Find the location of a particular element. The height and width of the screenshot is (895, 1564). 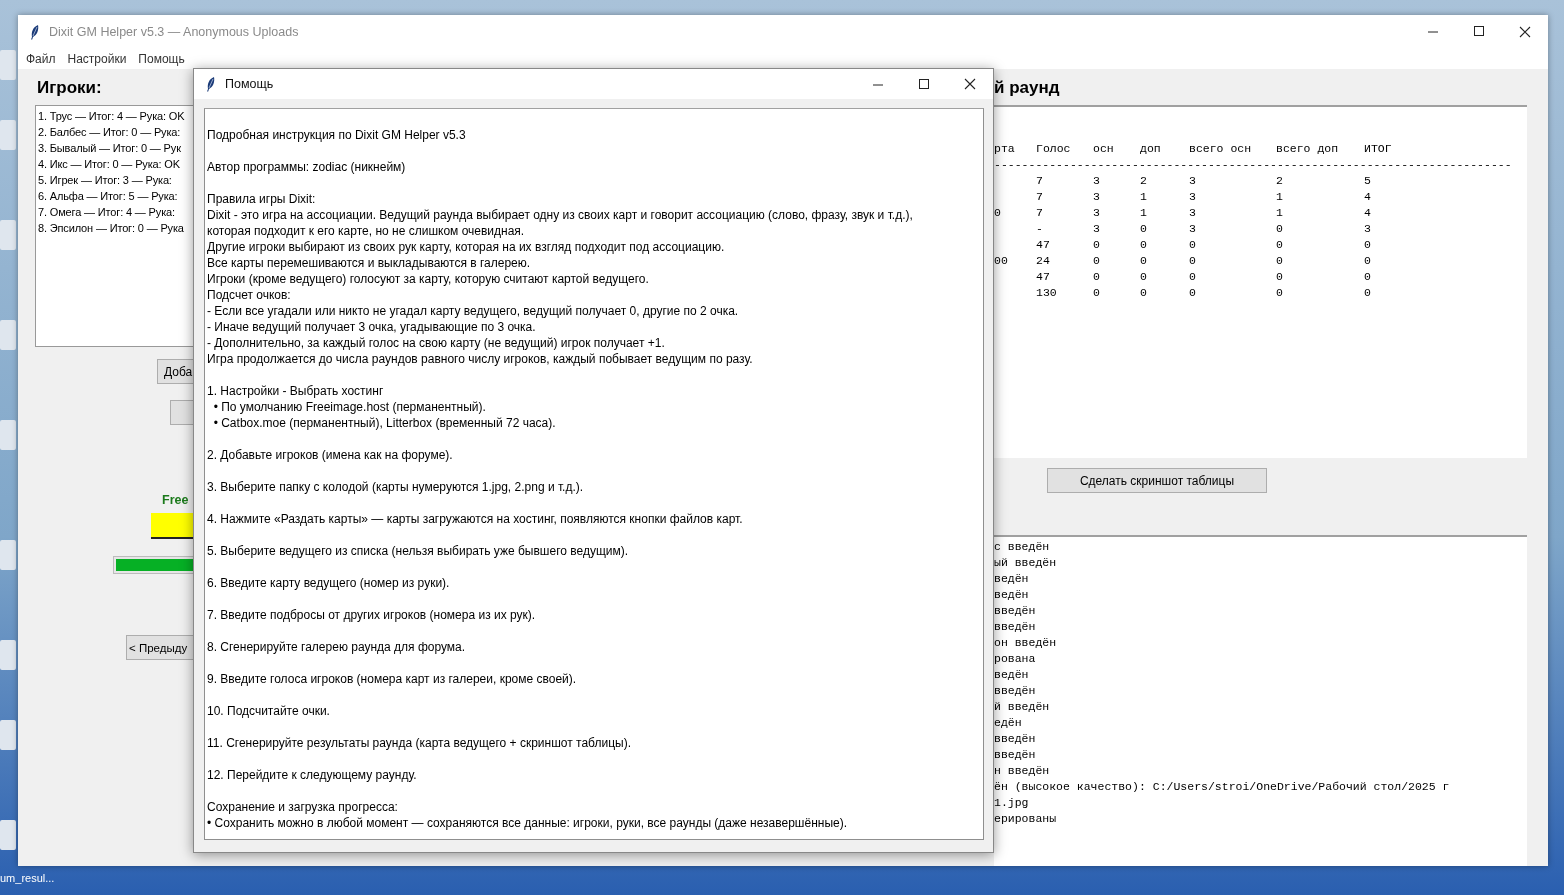

close-icon is located at coordinates (1525, 31).